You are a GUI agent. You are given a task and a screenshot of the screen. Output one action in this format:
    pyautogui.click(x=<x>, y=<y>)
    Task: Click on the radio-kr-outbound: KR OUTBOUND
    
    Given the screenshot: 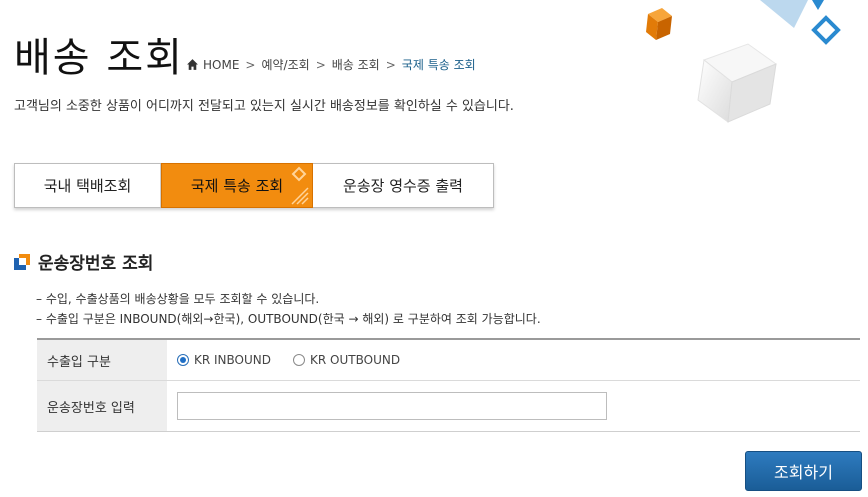 What is the action you would take?
    pyautogui.click(x=346, y=360)
    